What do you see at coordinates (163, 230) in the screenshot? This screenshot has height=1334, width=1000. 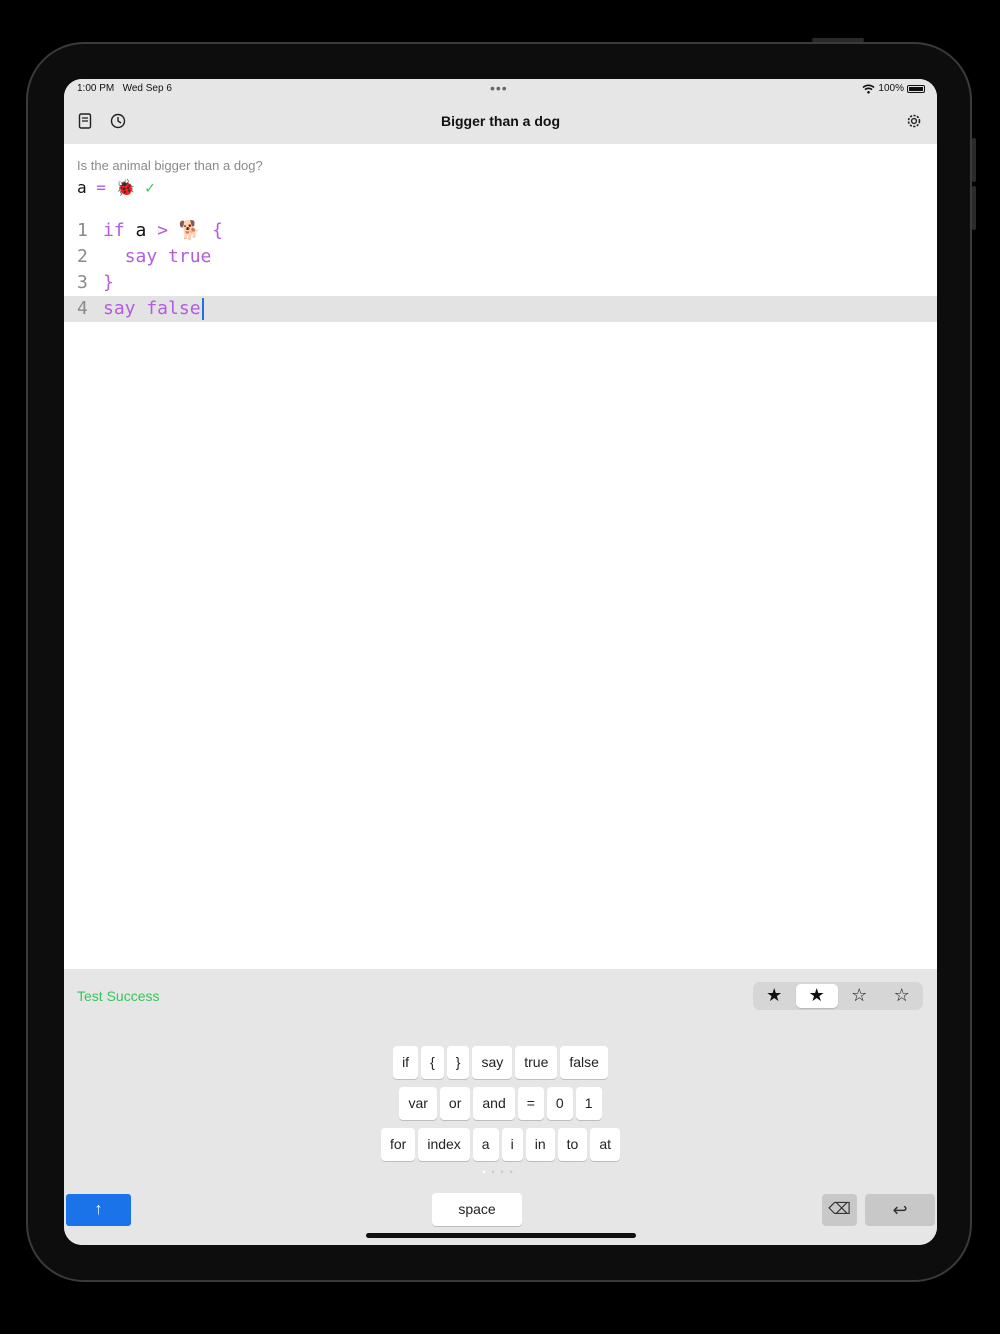 I see `line-text: if a > 🐕 {` at bounding box center [163, 230].